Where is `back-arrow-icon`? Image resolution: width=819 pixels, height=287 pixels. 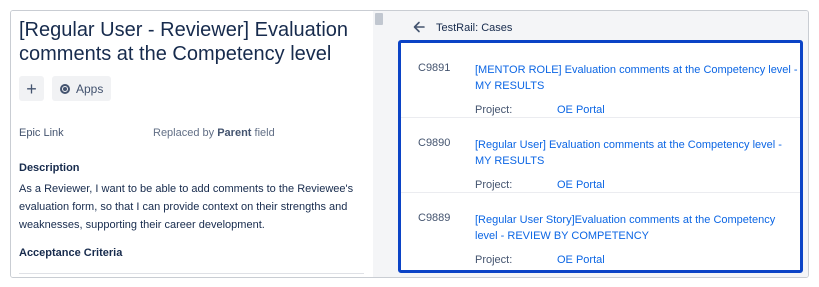 back-arrow-icon is located at coordinates (419, 27).